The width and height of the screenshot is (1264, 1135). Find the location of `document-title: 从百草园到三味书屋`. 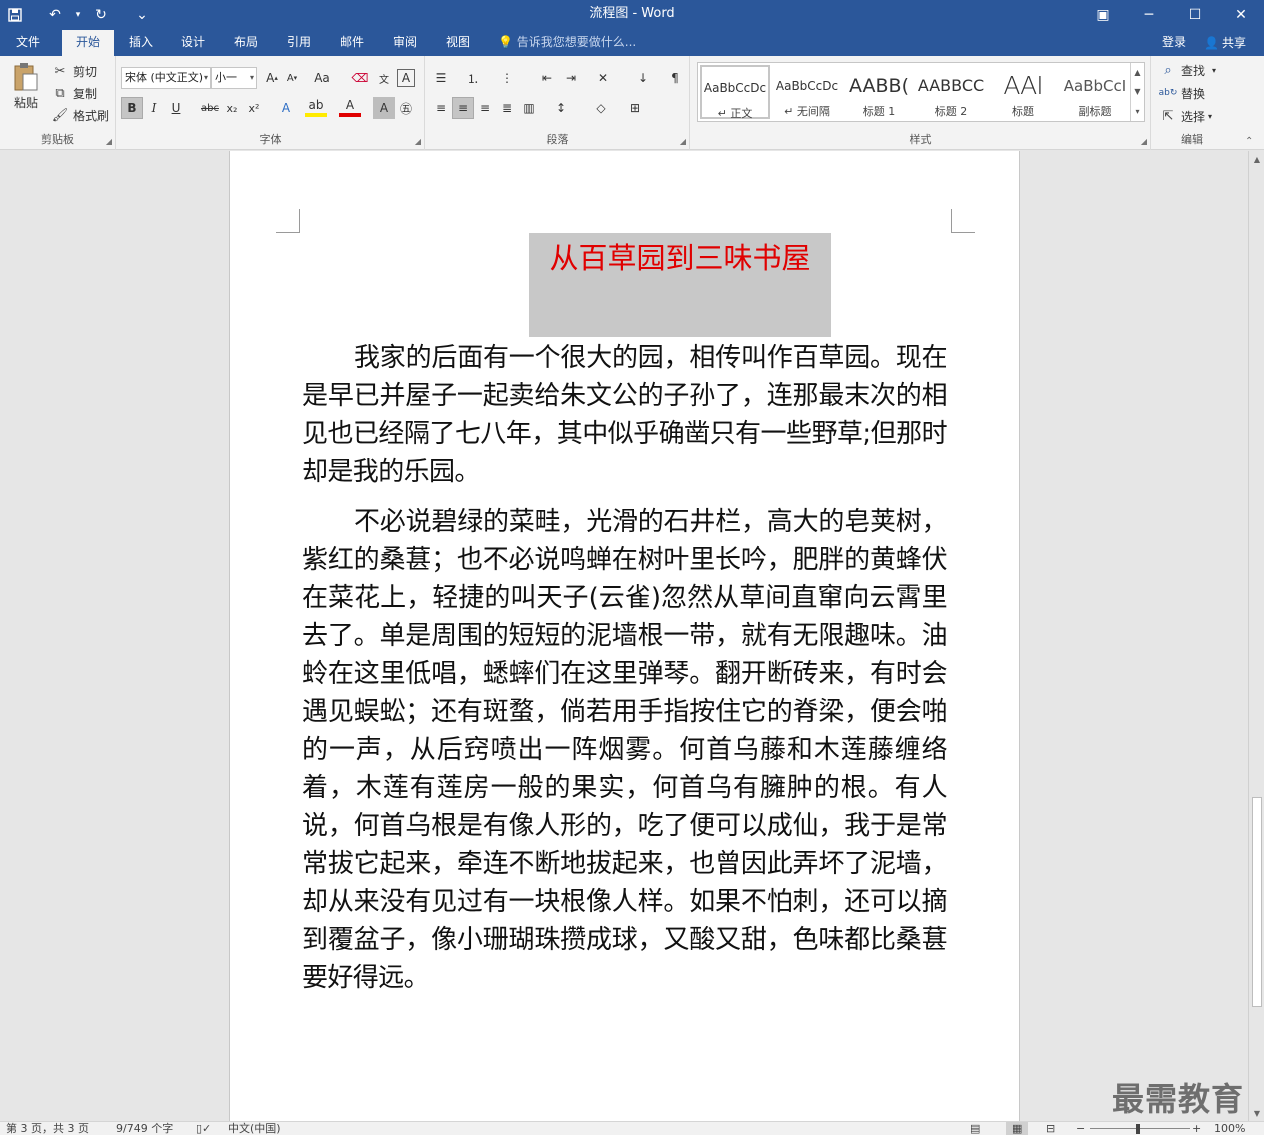

document-title: 从百草园到三味书屋 is located at coordinates (680, 285).